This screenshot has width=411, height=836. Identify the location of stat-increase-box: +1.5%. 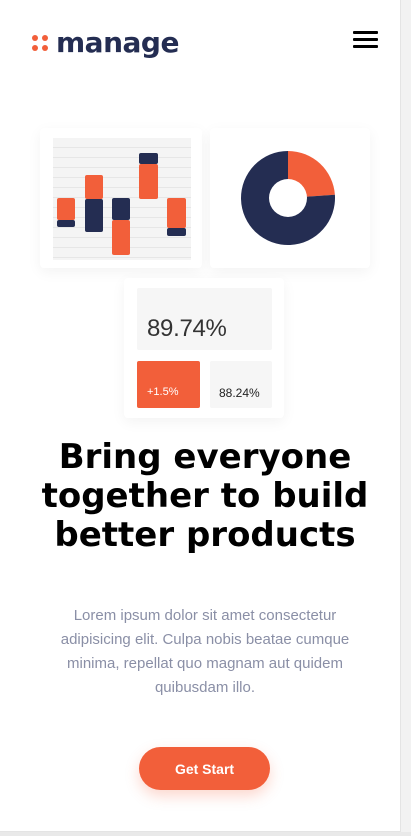
(168, 384).